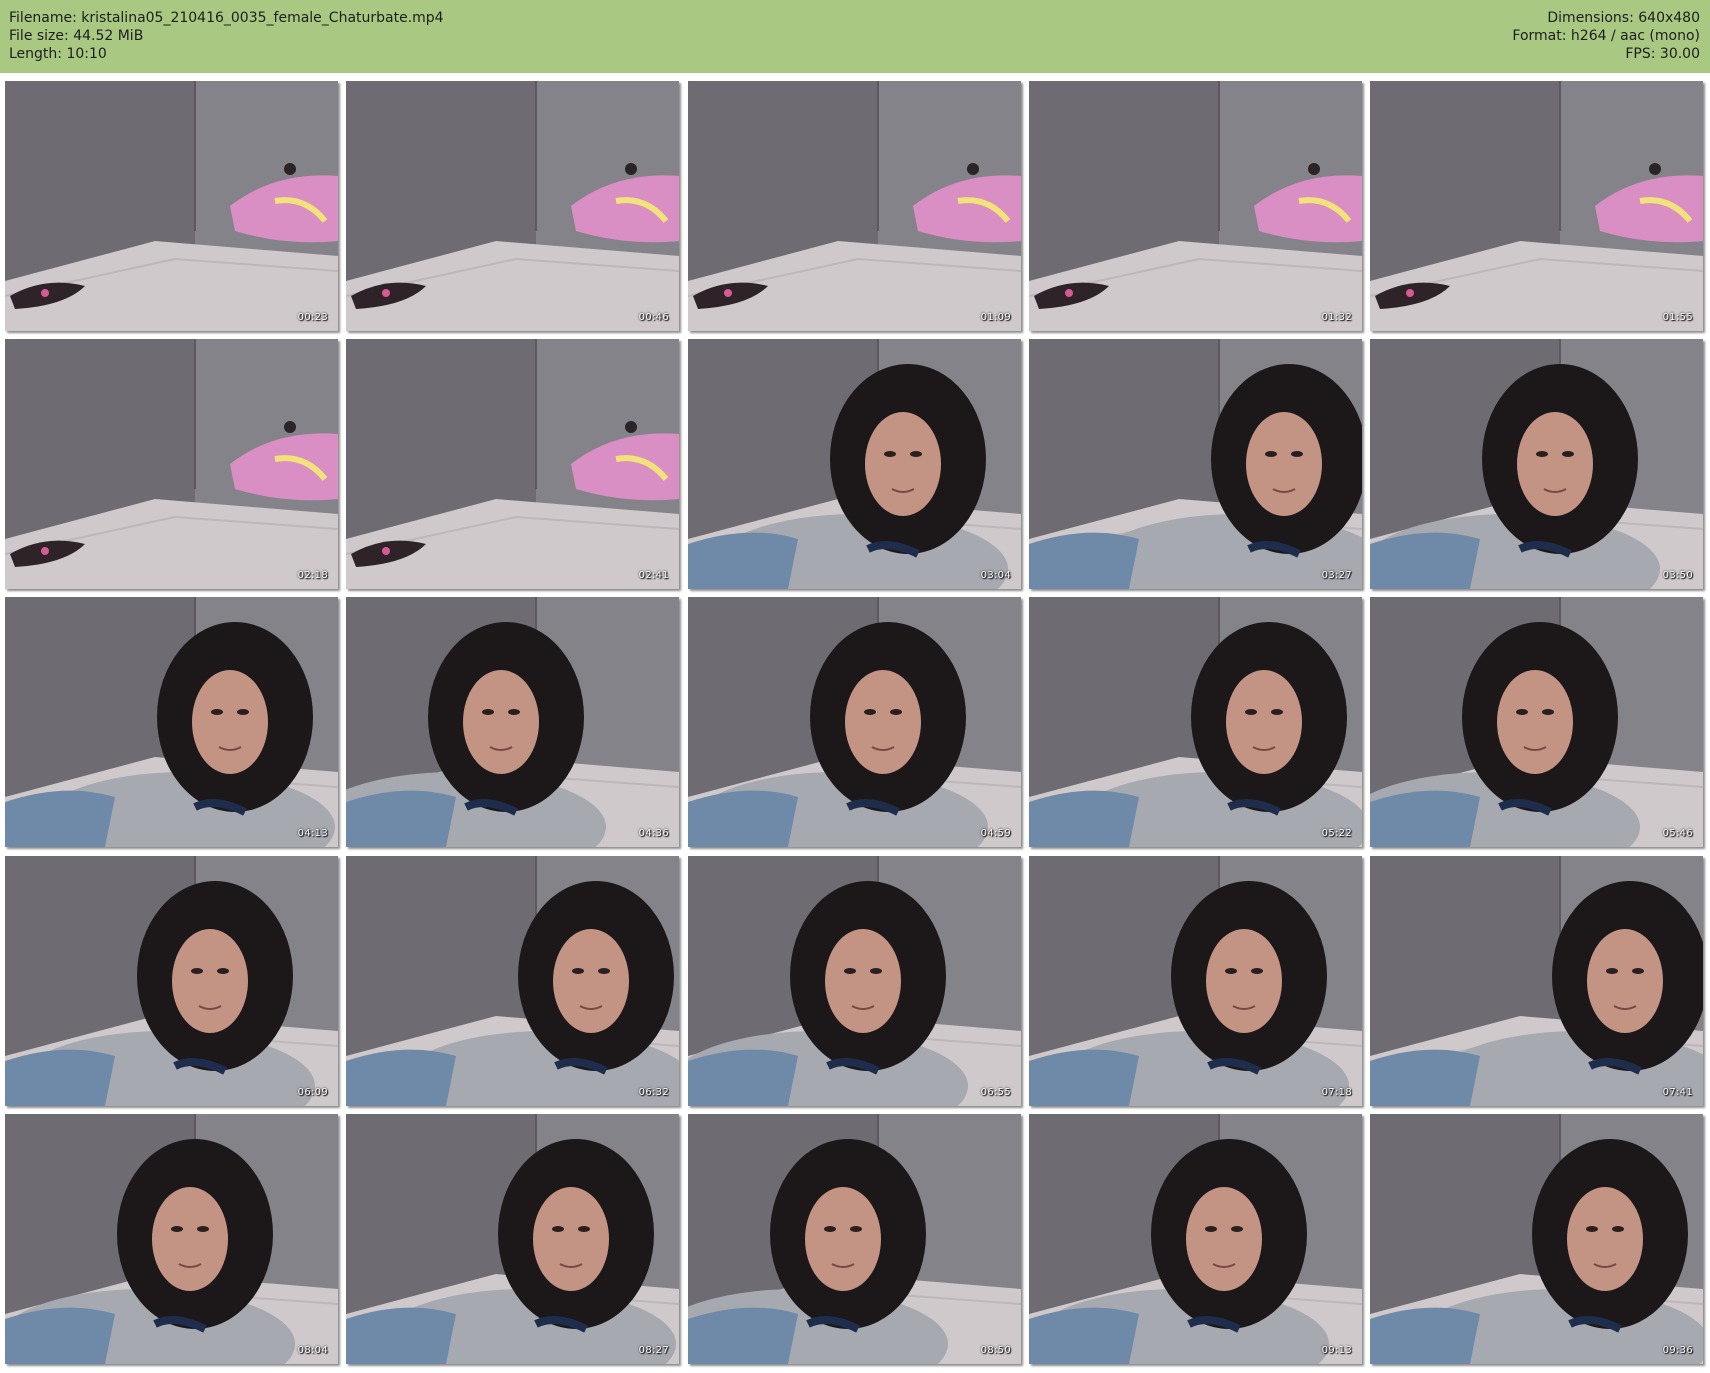 The width and height of the screenshot is (1710, 1373). I want to click on thumbnail-frame: 09:36, so click(1536, 1239).